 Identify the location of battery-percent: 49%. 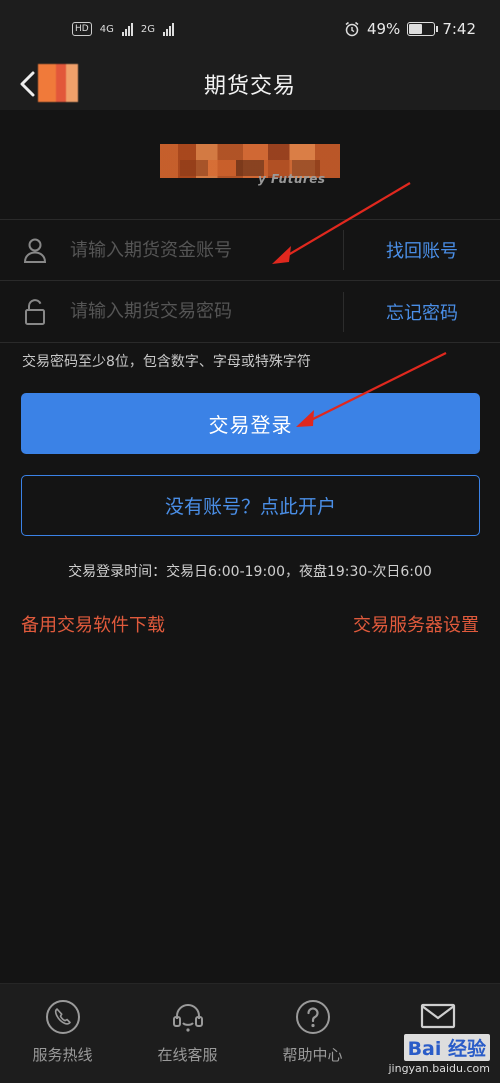
(383, 29).